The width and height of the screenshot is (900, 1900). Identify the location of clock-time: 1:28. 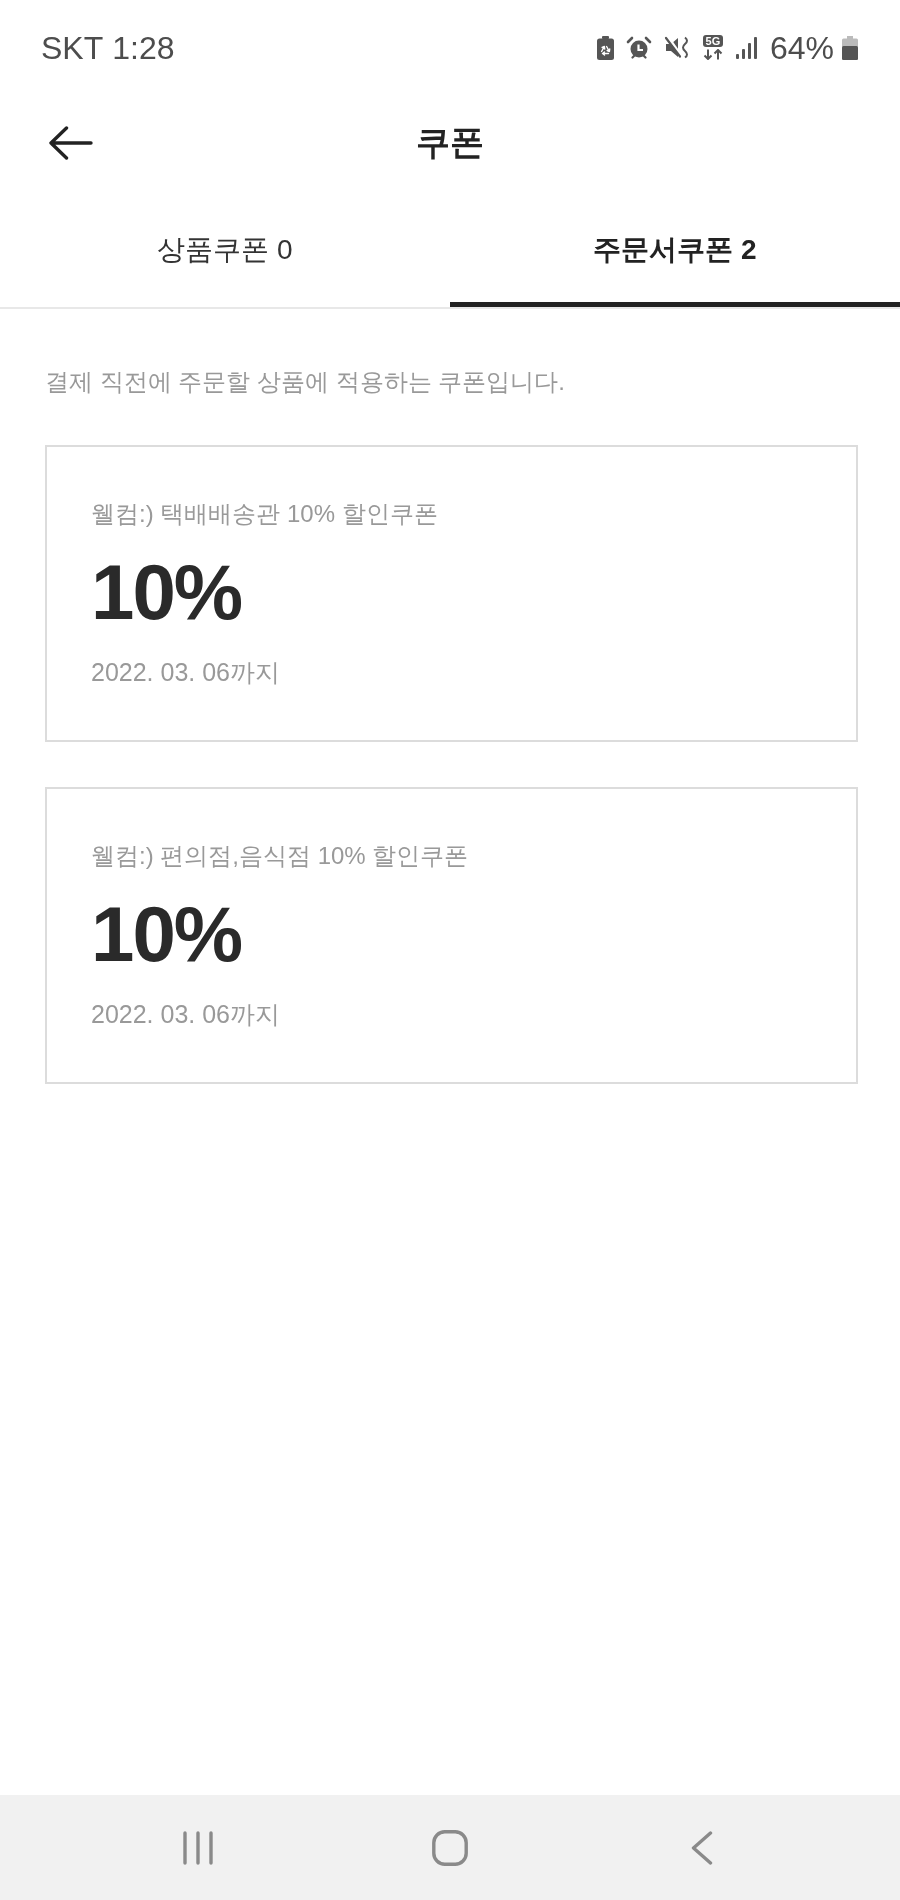
(143, 47).